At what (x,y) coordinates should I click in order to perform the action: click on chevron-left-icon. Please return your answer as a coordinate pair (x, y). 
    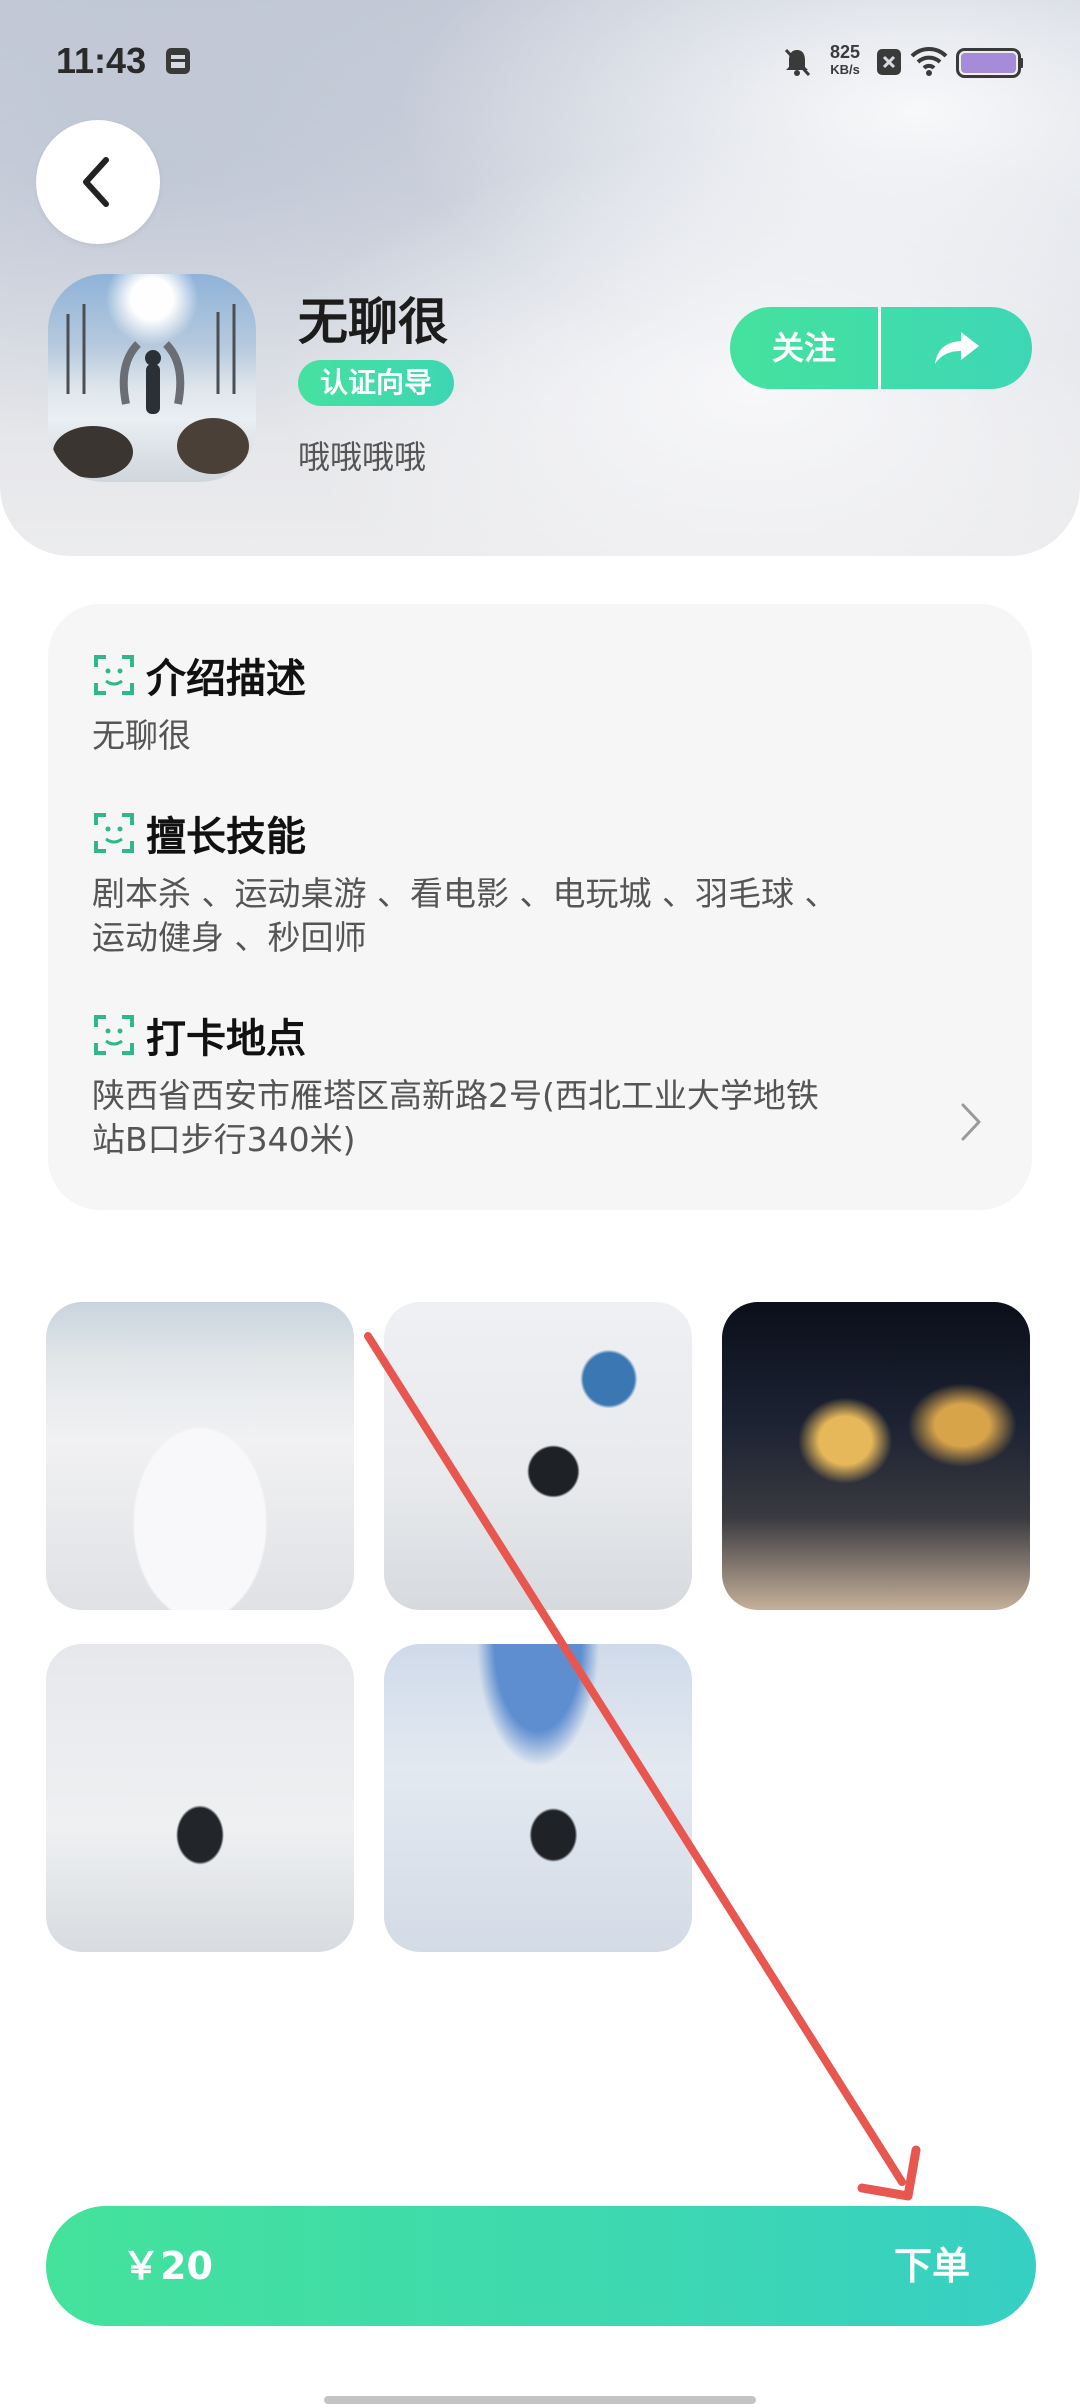
    Looking at the image, I should click on (96, 182).